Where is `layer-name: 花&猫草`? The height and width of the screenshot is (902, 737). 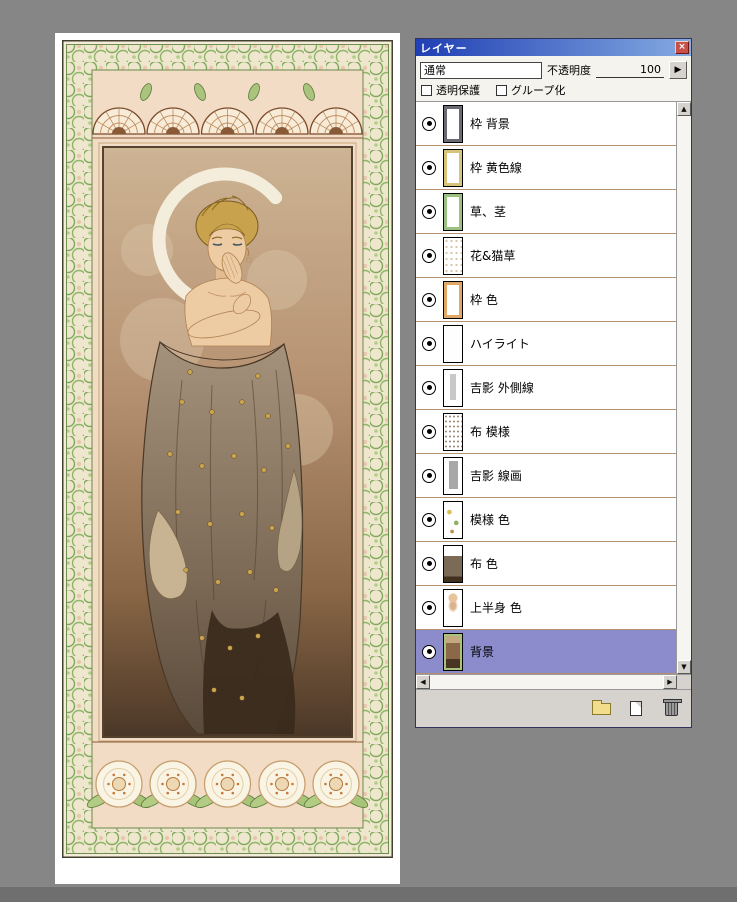 layer-name: 花&猫草 is located at coordinates (493, 256).